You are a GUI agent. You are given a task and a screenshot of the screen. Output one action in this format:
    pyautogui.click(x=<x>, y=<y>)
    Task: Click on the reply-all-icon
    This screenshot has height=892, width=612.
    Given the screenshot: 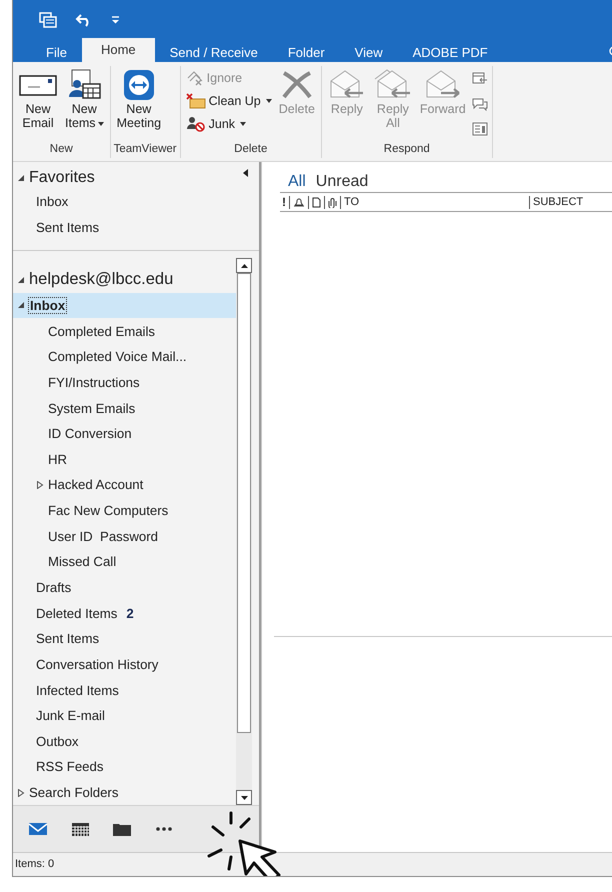 What is the action you would take?
    pyautogui.click(x=393, y=85)
    